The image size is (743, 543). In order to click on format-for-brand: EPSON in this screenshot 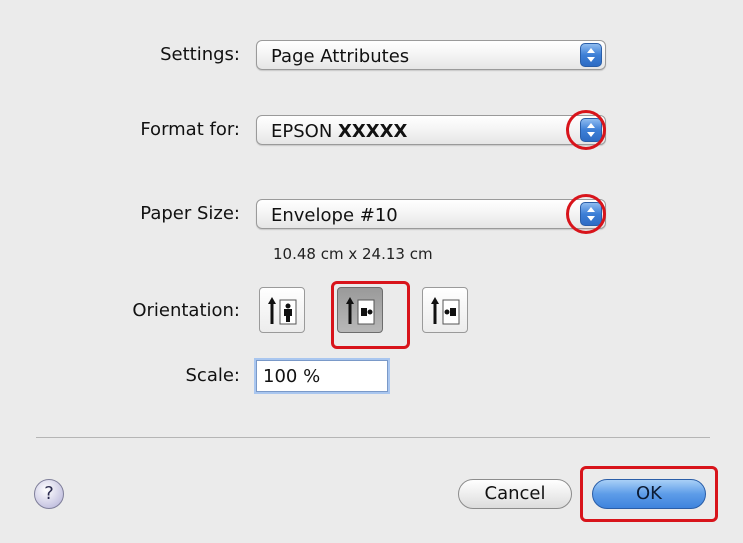, I will do `click(302, 131)`.